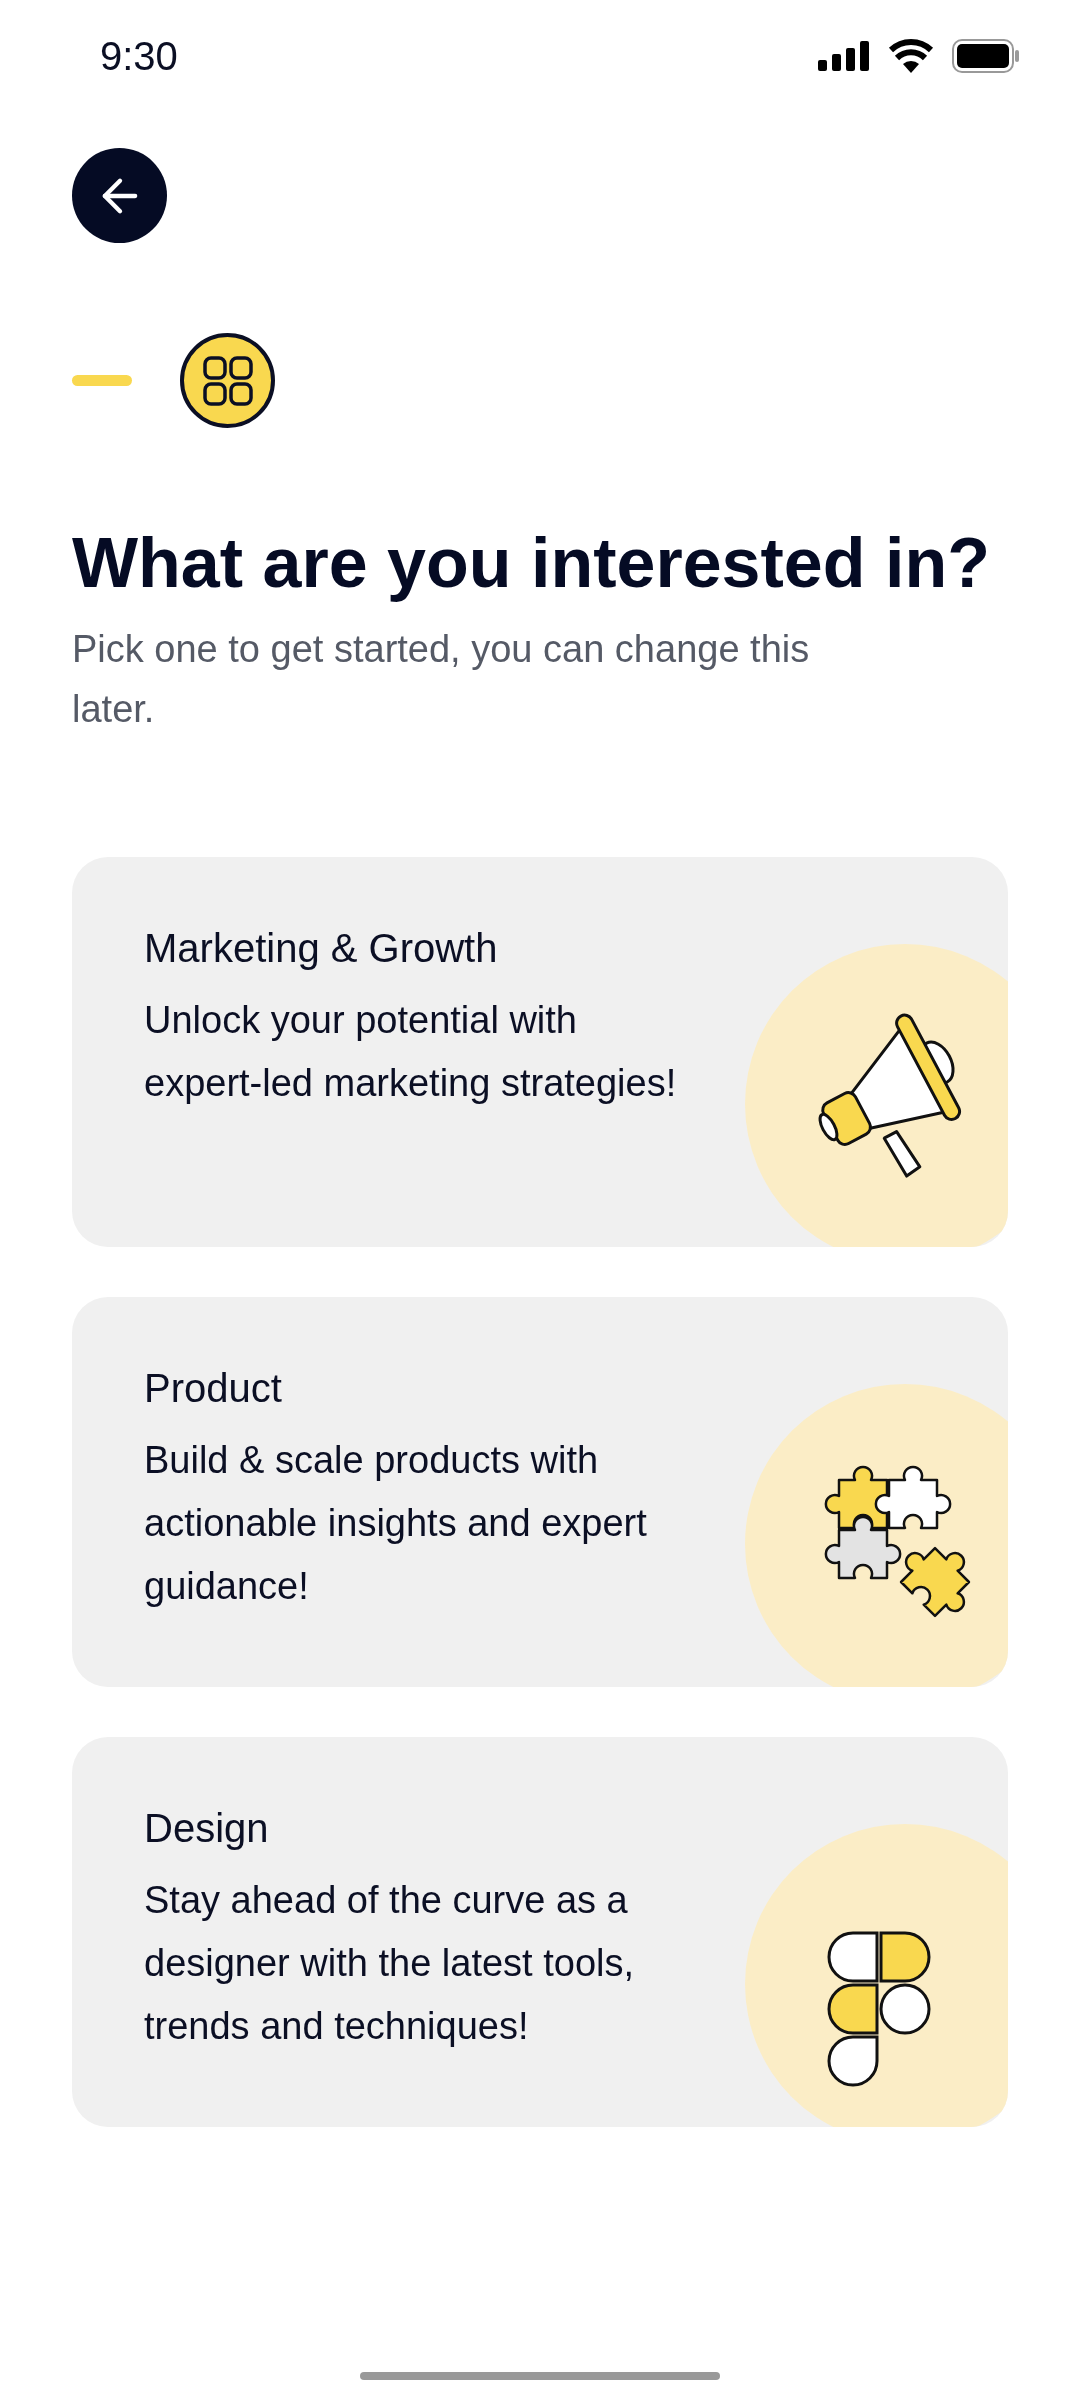 The height and width of the screenshot is (2400, 1080). I want to click on signal-icon, so click(844, 56).